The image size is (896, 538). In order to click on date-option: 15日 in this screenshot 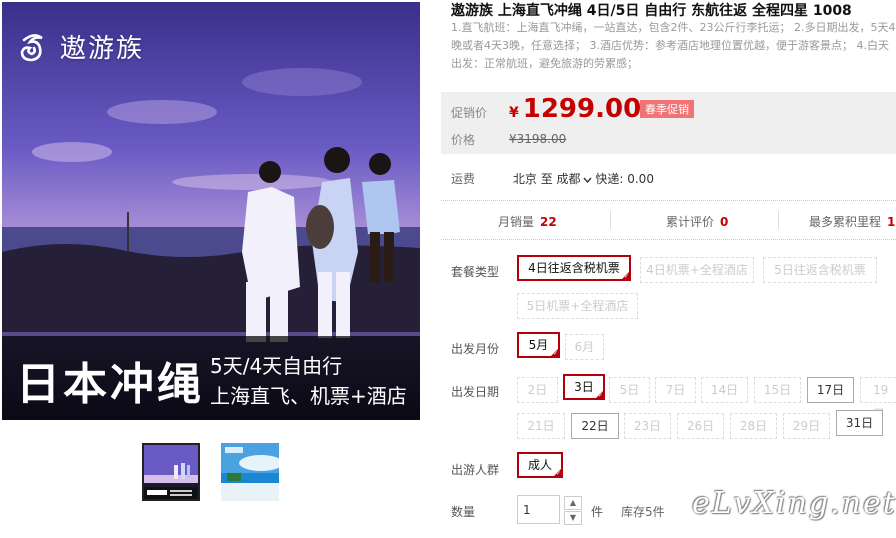, I will do `click(777, 390)`.